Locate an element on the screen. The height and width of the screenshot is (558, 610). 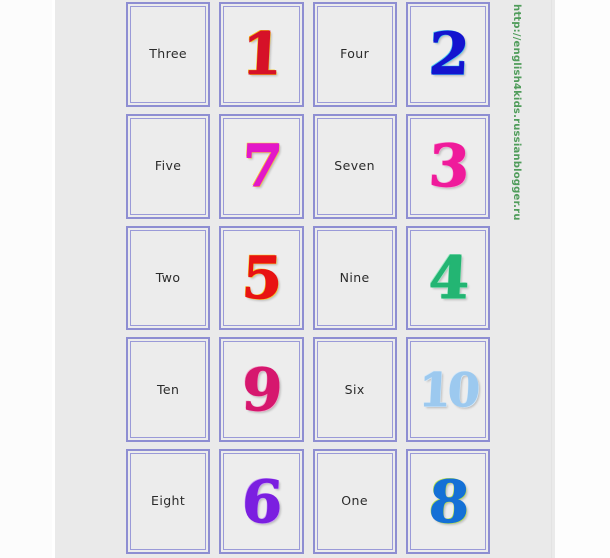
card-face: 5 is located at coordinates (261, 278).